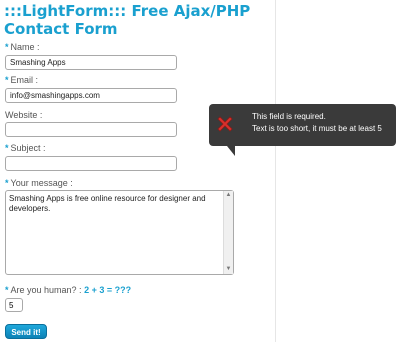 This screenshot has width=400, height=342. Describe the element at coordinates (317, 128) in the screenshot. I see `tooltip-line2: Text is too short, it must be at least 5` at that location.